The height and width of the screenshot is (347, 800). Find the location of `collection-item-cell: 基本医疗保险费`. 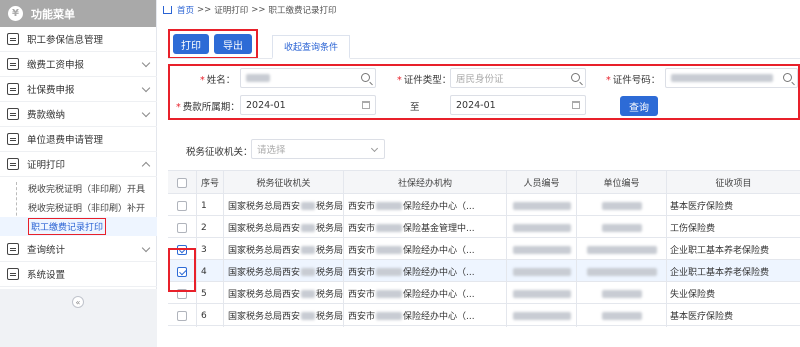

collection-item-cell: 基本医疗保险费 is located at coordinates (733, 205).